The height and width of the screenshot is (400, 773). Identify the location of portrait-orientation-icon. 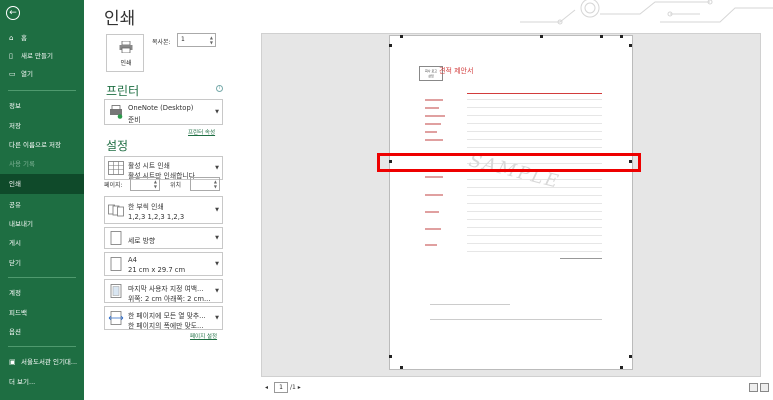
(116, 238).